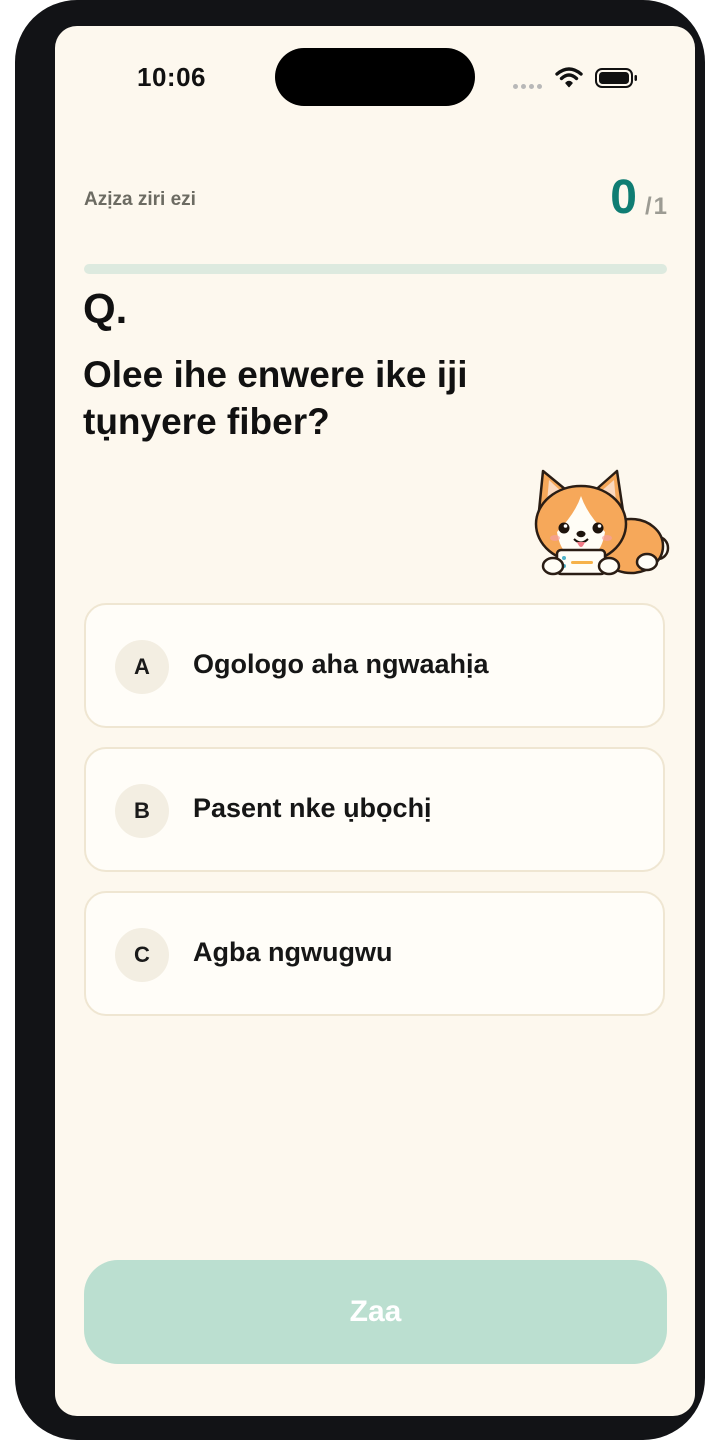 This screenshot has width=720, height=1440. What do you see at coordinates (275, 398) in the screenshot?
I see `question-text: Olee ihe enwere ike iji tụnyere fiber?` at bounding box center [275, 398].